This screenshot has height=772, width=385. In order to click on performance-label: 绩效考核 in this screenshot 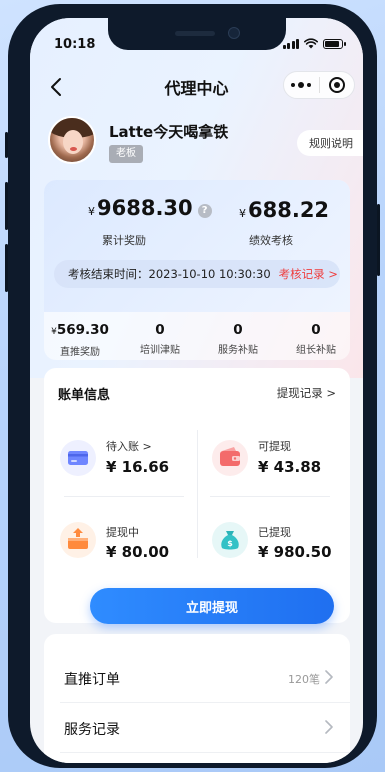, I will do `click(271, 240)`.